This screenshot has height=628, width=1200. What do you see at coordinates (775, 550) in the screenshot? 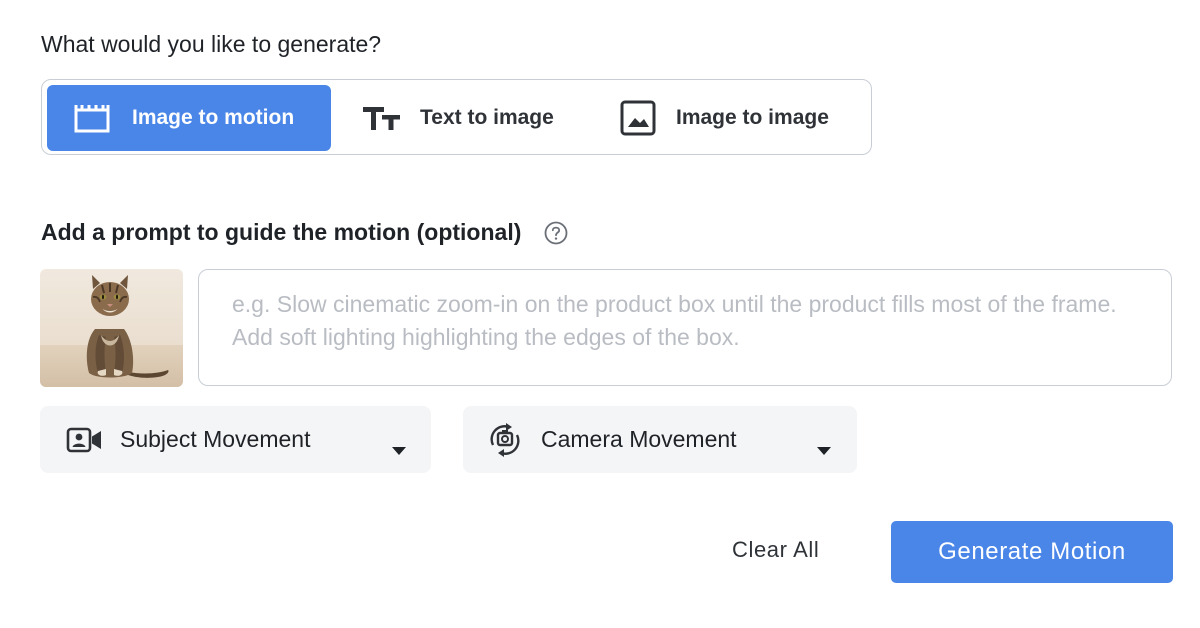
I see `clear-all-button: Clear All` at bounding box center [775, 550].